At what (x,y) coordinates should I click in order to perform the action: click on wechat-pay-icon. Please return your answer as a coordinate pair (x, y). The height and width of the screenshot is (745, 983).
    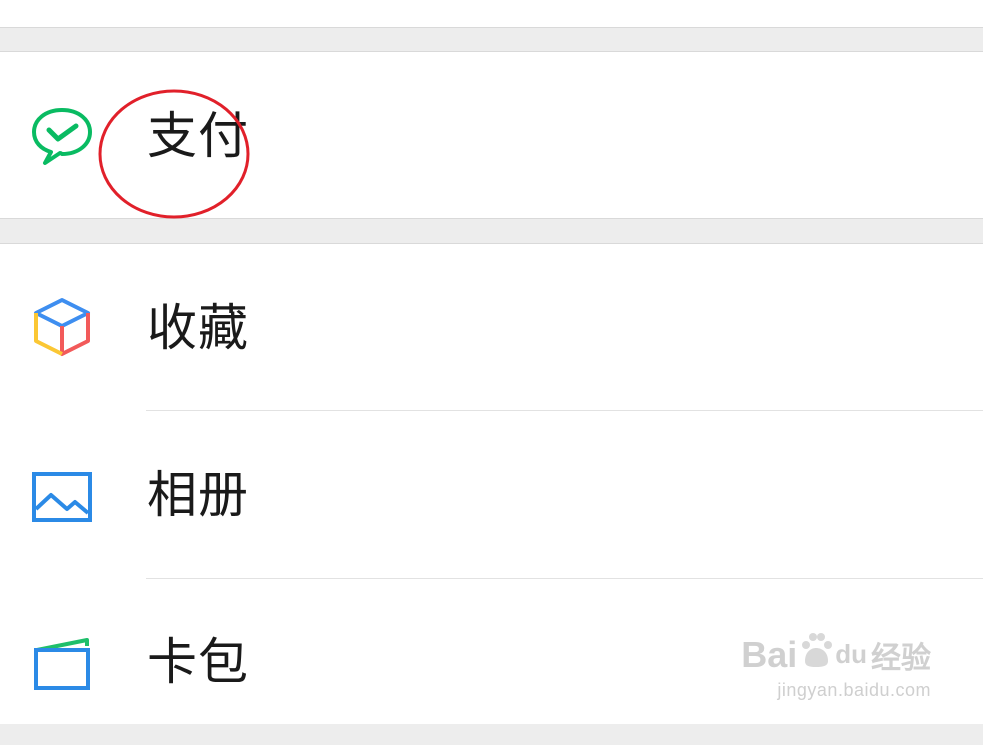
    Looking at the image, I should click on (62, 136).